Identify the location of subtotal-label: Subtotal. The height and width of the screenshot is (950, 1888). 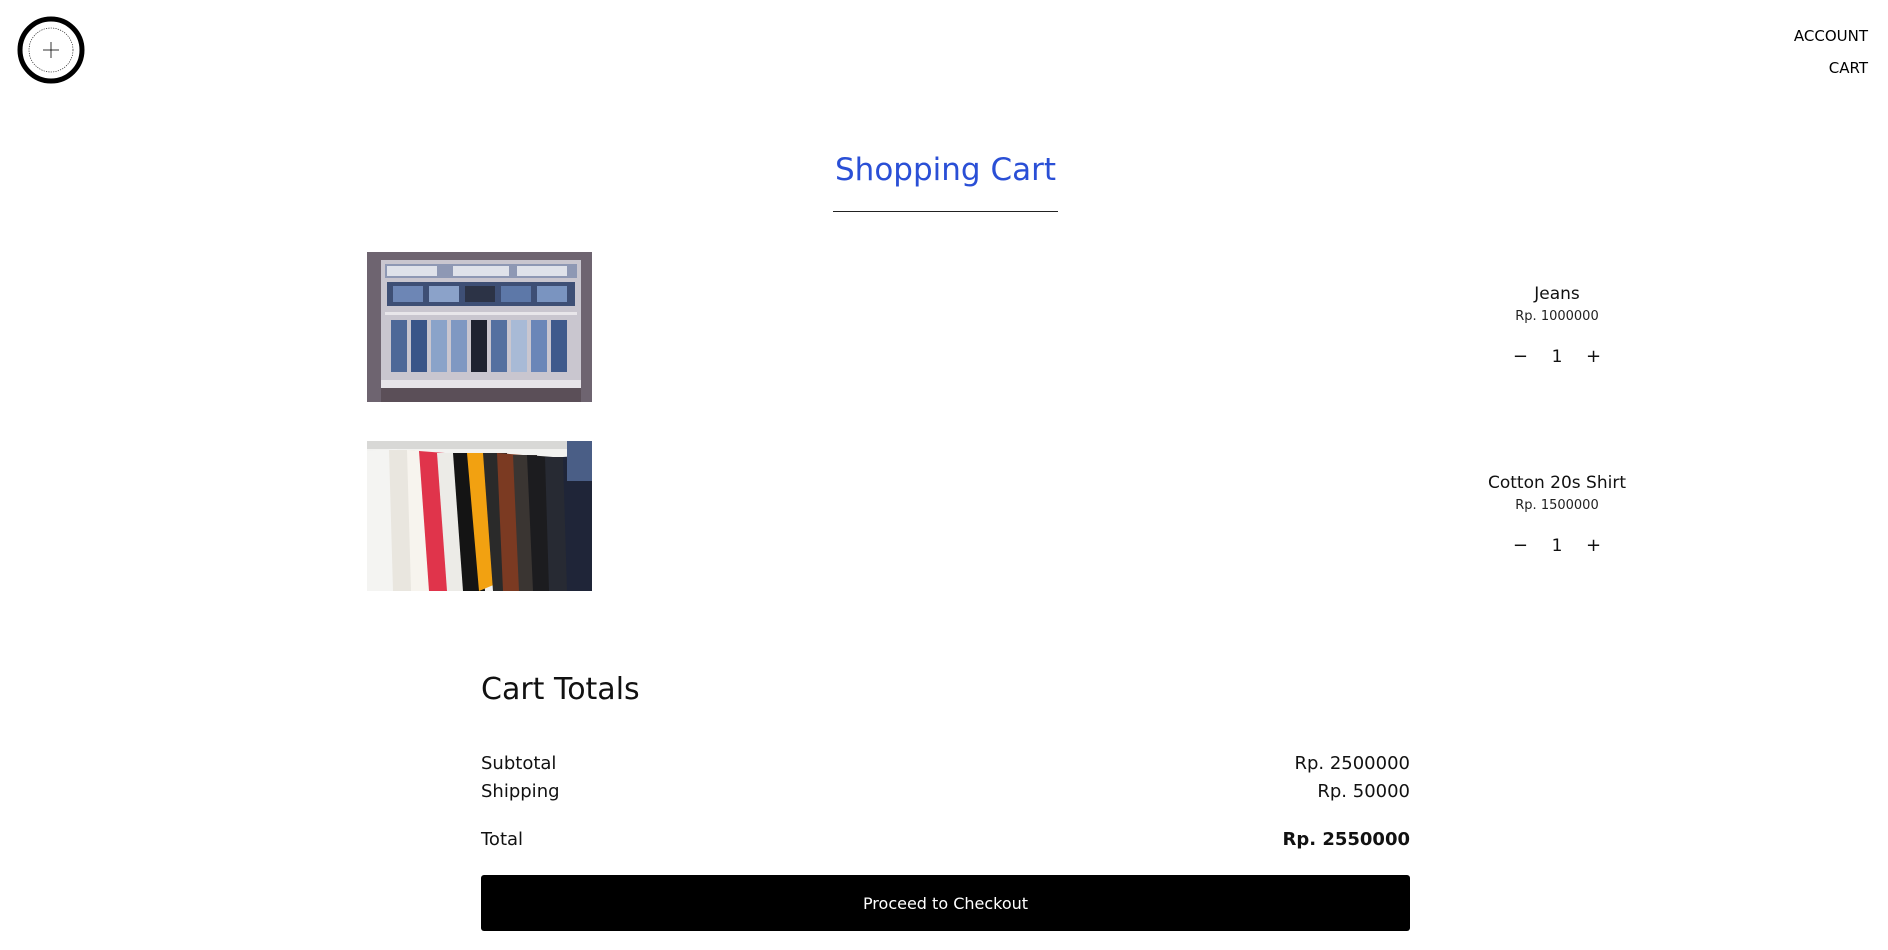
(519, 763).